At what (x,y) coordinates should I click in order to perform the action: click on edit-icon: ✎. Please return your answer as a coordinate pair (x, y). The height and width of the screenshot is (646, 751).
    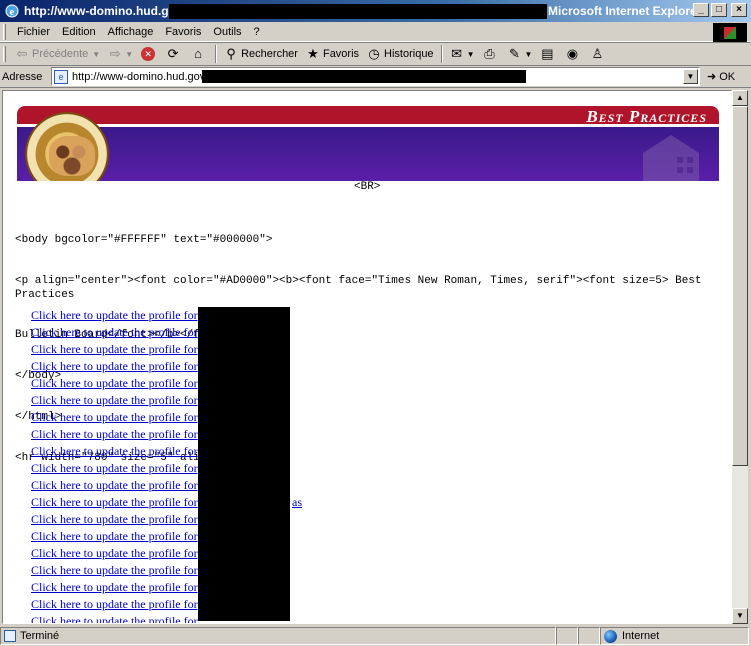
    Looking at the image, I should click on (514, 53).